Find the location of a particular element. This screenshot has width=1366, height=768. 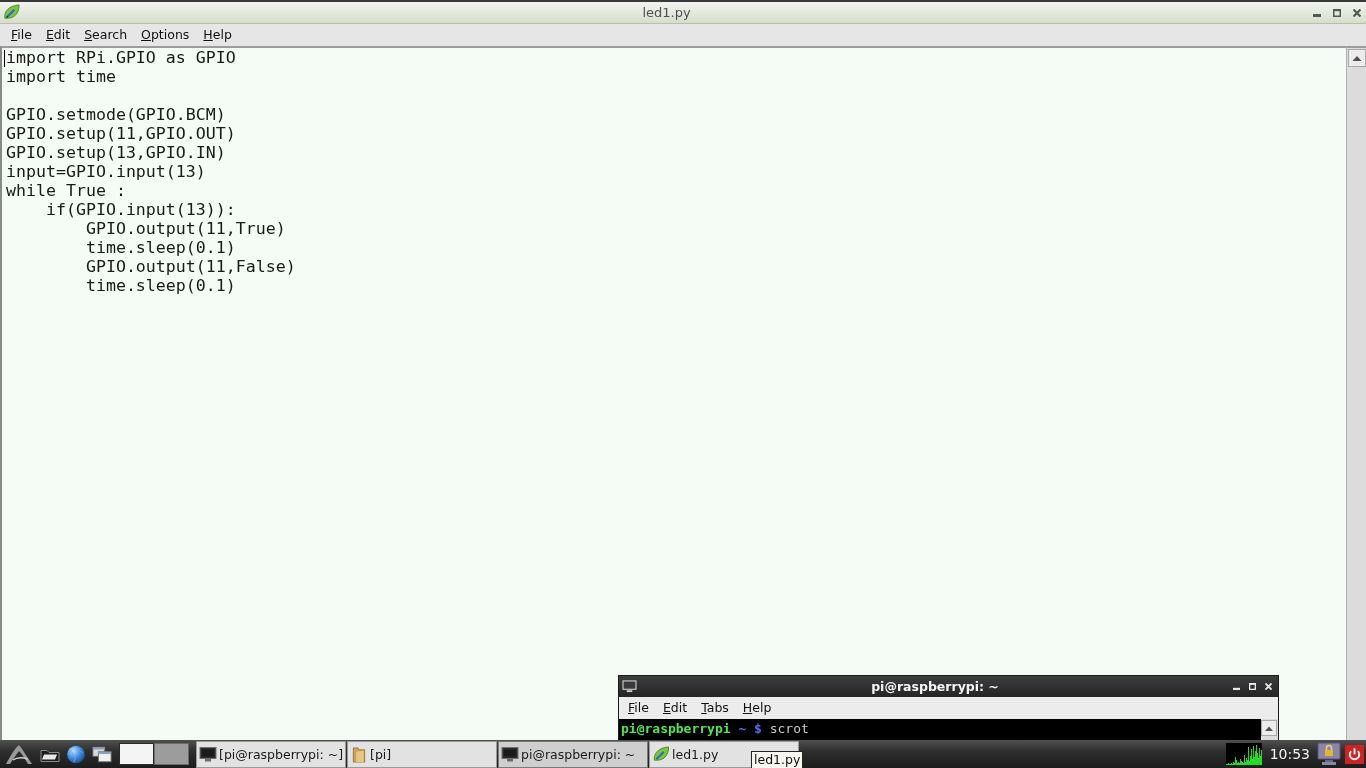

text-cursor is located at coordinates (4, 58).